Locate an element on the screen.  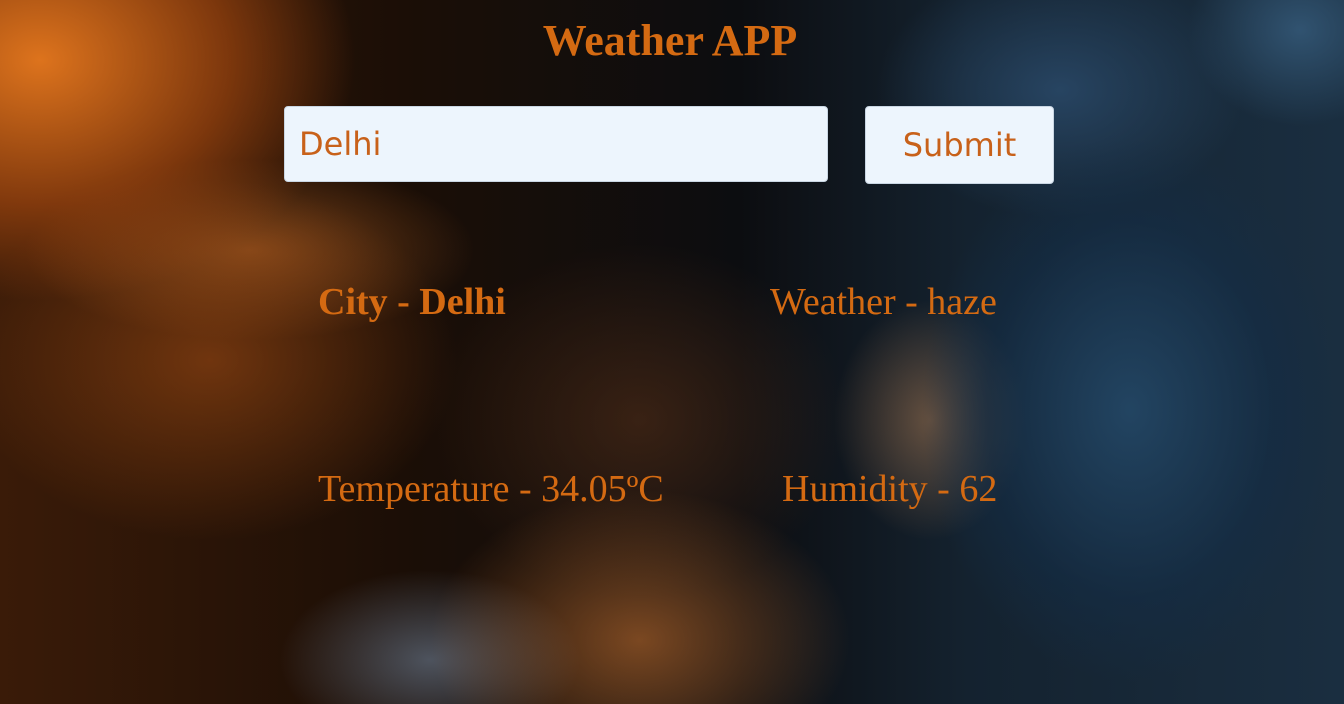
city-result: City - Delhi is located at coordinates (412, 302).